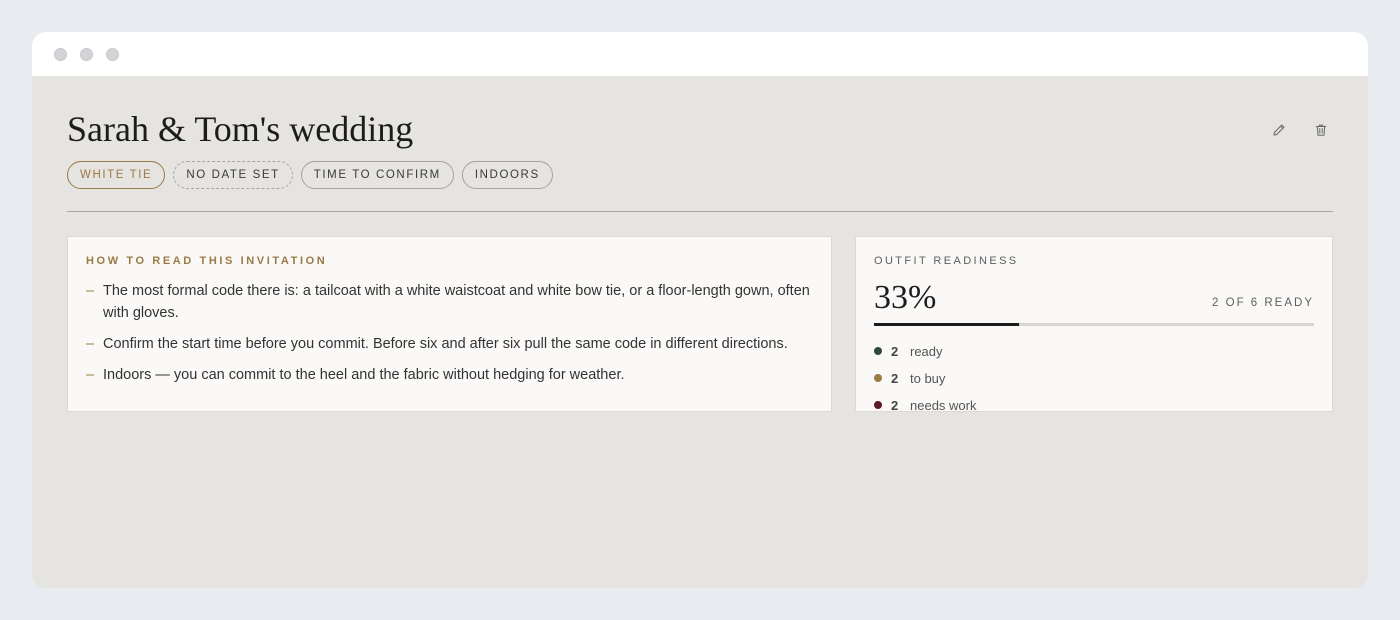 This screenshot has height=620, width=1400. I want to click on delete-button, so click(1321, 130).